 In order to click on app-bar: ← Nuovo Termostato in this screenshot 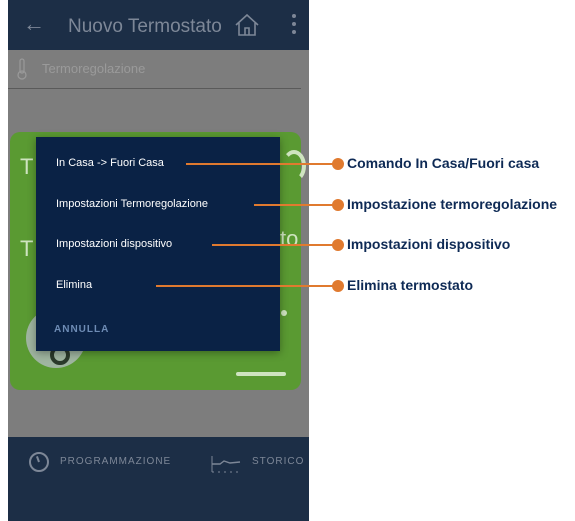, I will do `click(158, 25)`.